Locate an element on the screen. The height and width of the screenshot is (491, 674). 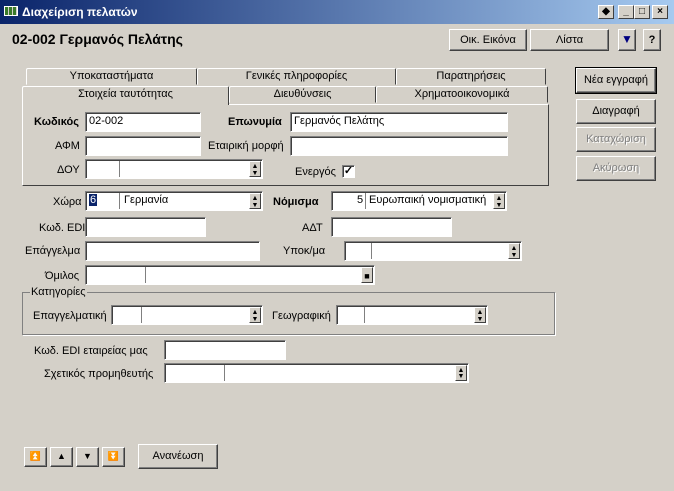
name-input: Γερμανός Πελάτης is located at coordinates (399, 122).